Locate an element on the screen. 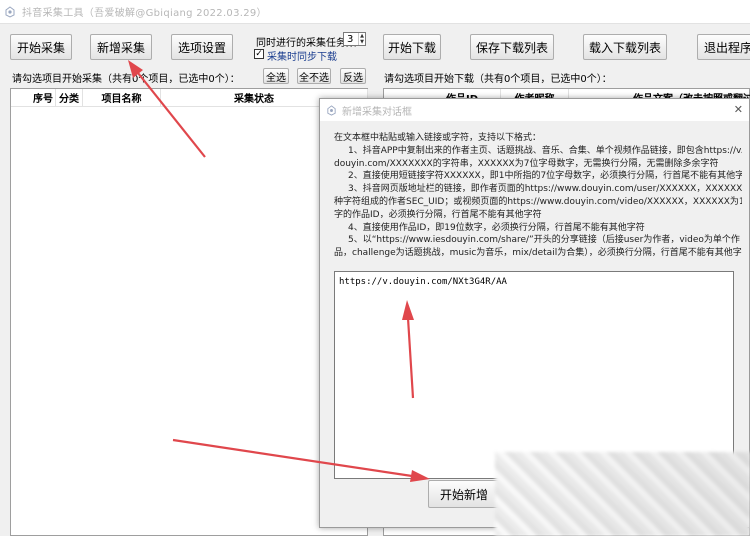  arrow-to-add-collect is located at coordinates (167, 109).